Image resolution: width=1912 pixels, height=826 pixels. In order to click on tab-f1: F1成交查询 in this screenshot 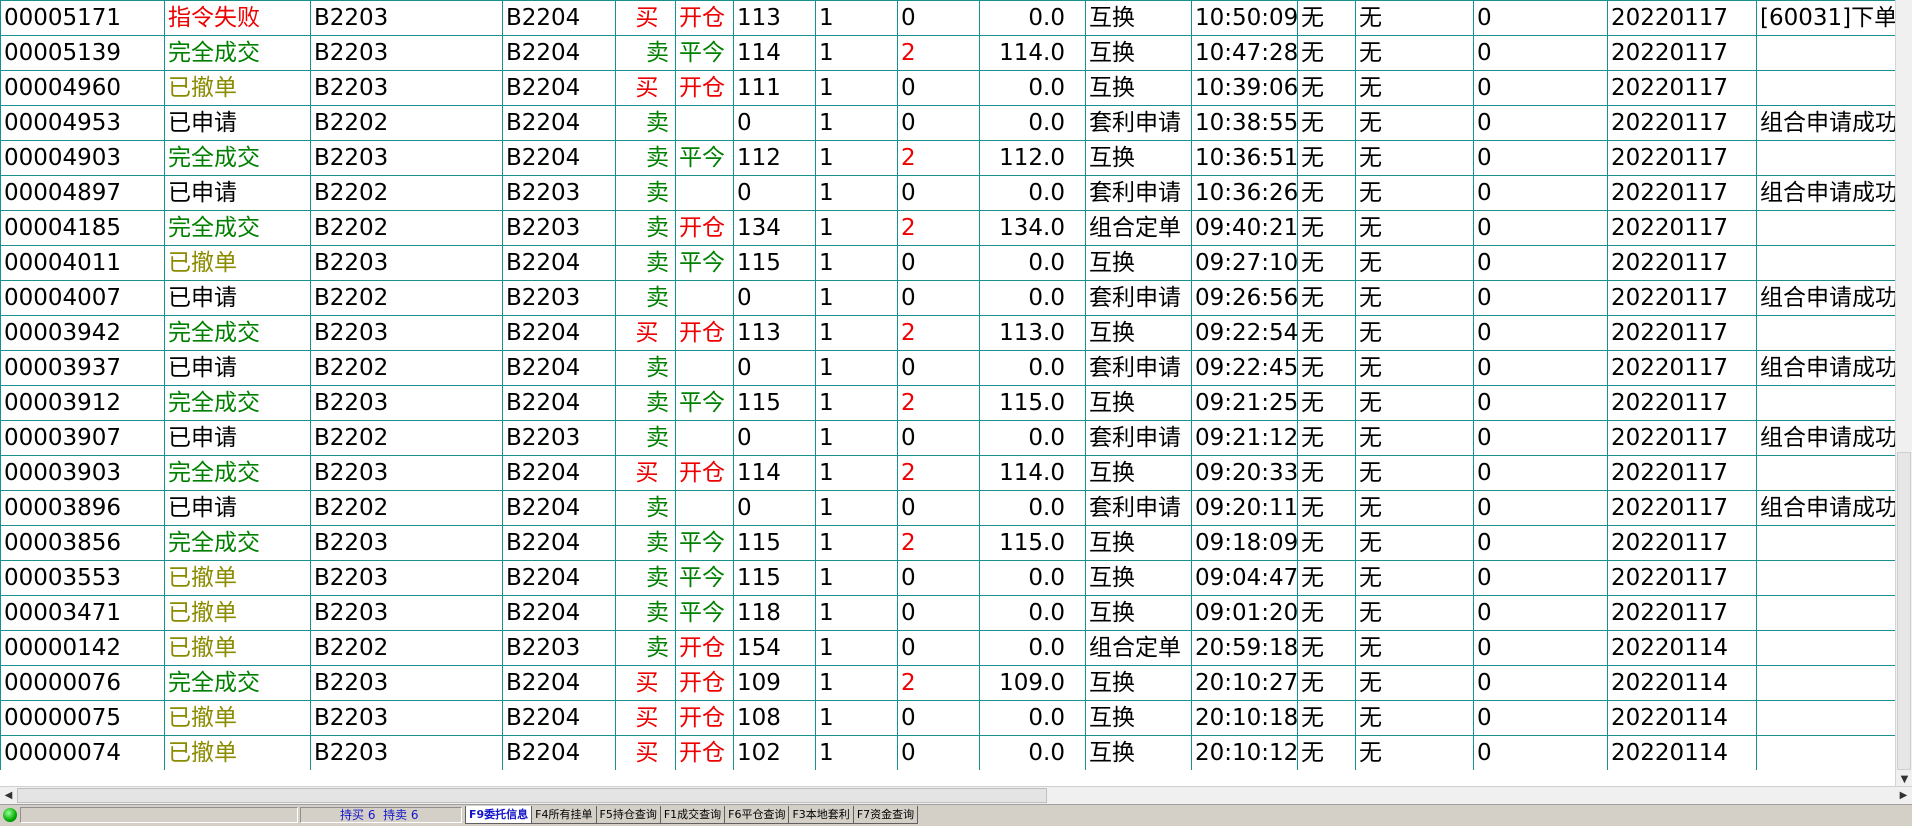, I will do `click(692, 815)`.